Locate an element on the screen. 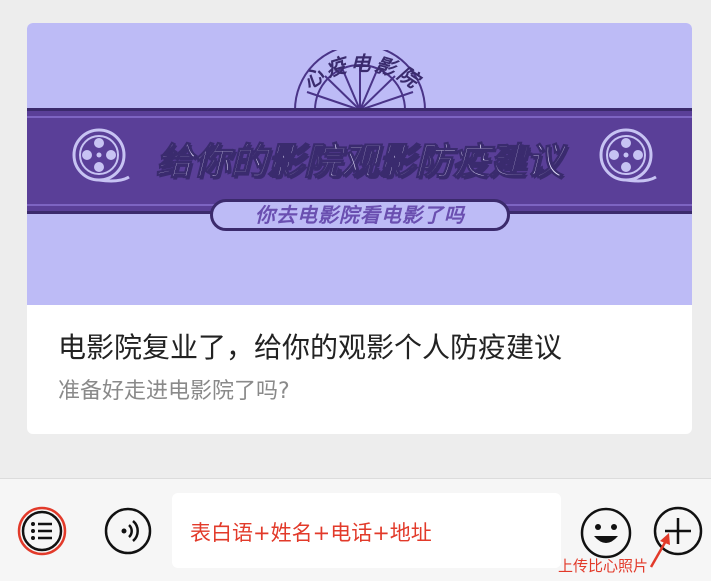  smiley-icon is located at coordinates (606, 533).